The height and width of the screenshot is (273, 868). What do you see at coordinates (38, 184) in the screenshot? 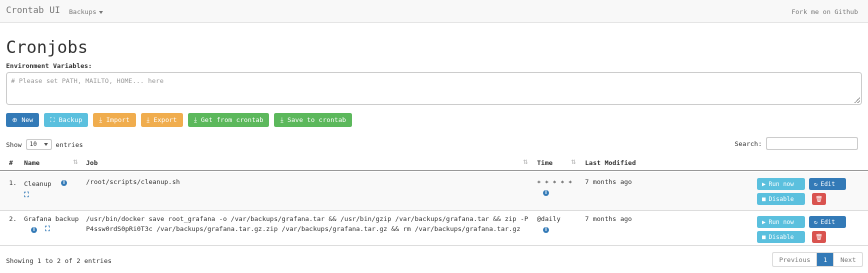
I see `job-name: Cleanup` at bounding box center [38, 184].